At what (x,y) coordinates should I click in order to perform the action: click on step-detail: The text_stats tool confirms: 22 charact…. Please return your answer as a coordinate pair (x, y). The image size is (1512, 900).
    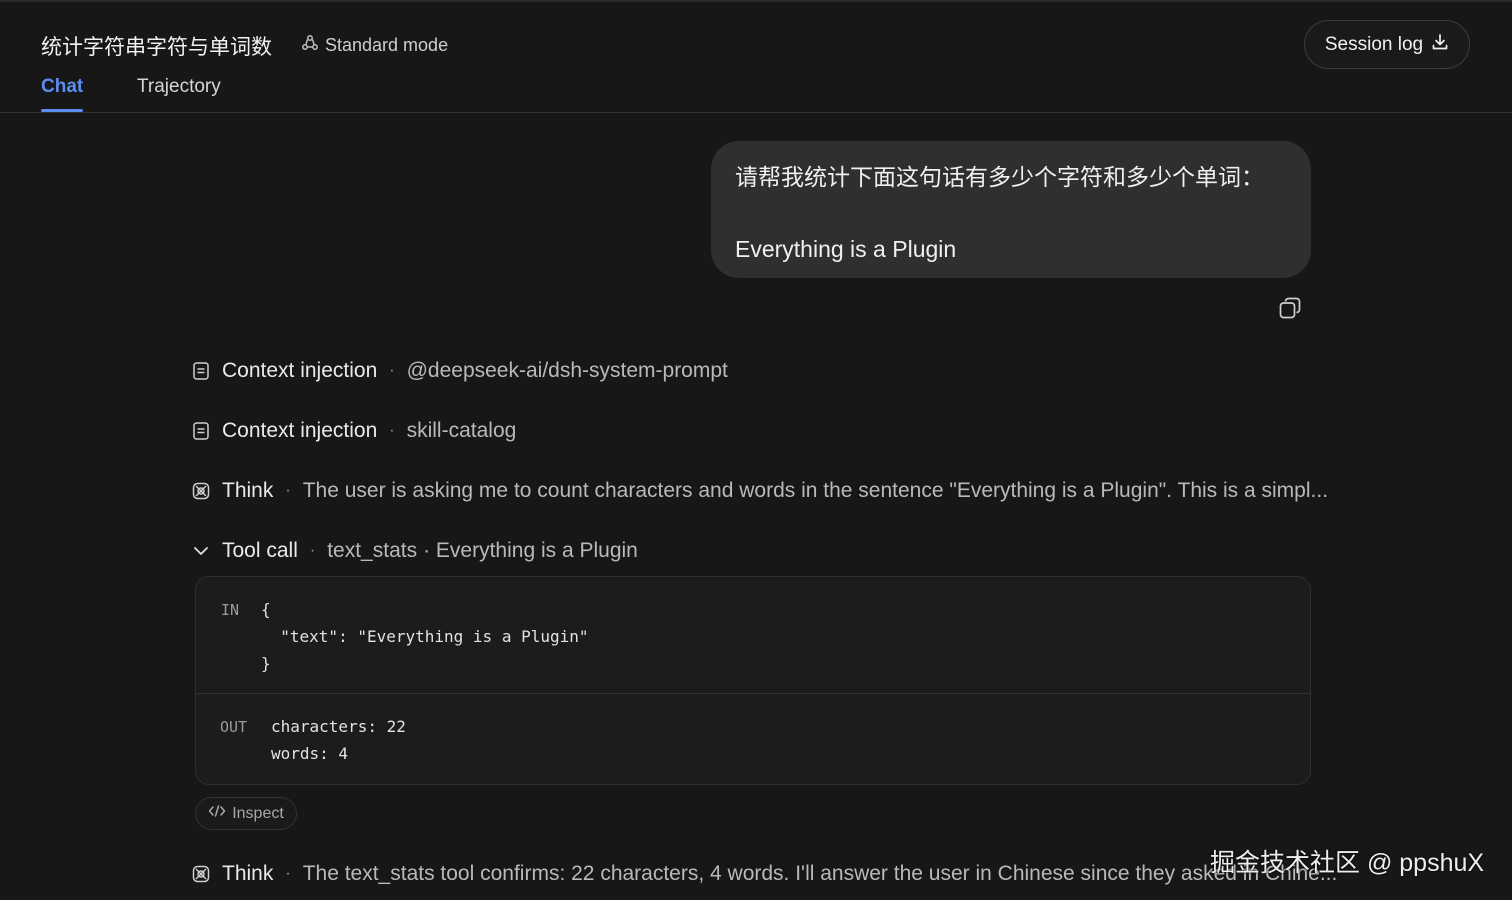
    Looking at the image, I should click on (820, 873).